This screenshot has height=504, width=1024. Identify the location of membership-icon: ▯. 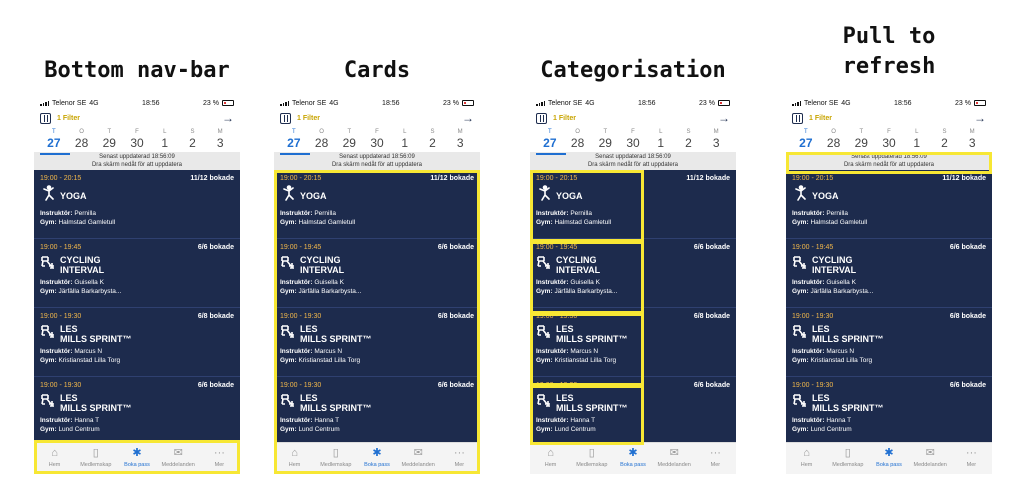
(591, 453).